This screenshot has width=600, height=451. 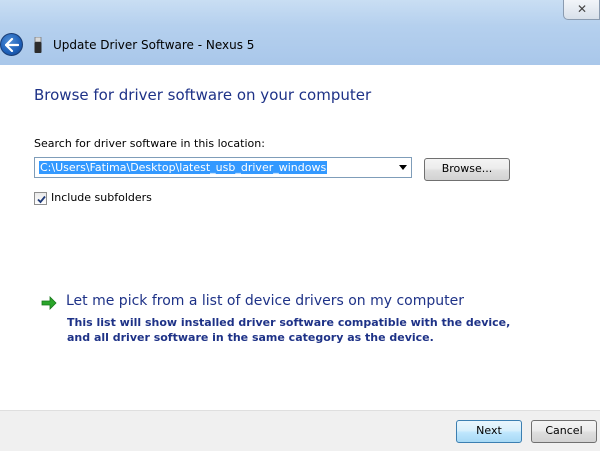 What do you see at coordinates (154, 45) in the screenshot?
I see `window-title: Update Driver Software - Nexus 5` at bounding box center [154, 45].